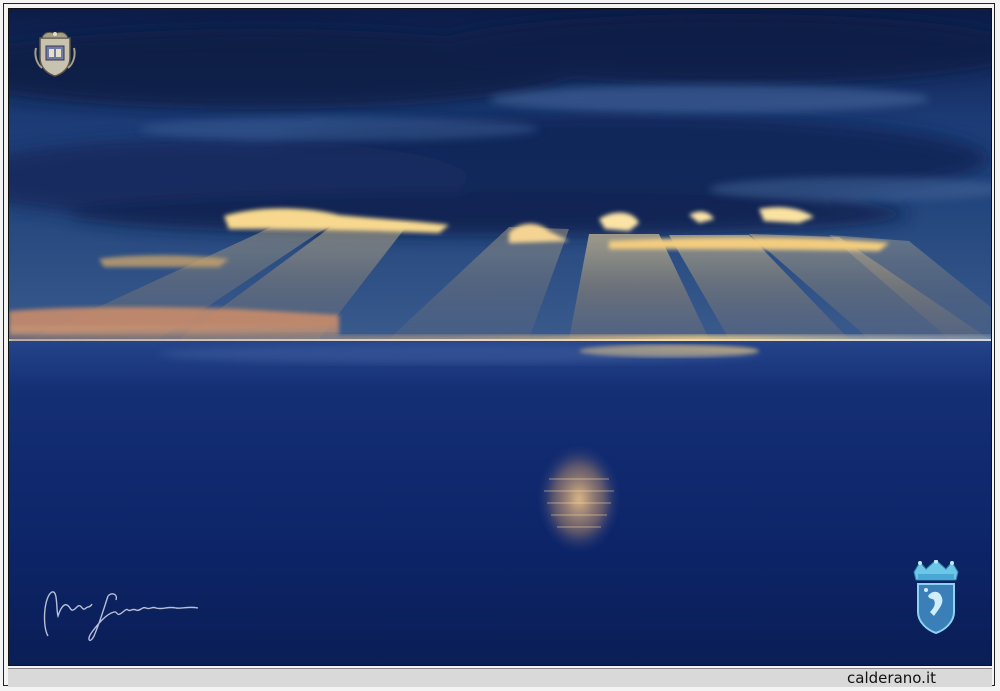 This screenshot has height=691, width=1000. I want to click on footer-bar: calderano.it, so click(500, 677).